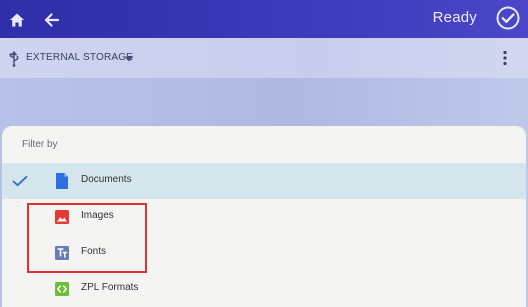 The width and height of the screenshot is (528, 307). I want to click on code-icon, so click(62, 289).